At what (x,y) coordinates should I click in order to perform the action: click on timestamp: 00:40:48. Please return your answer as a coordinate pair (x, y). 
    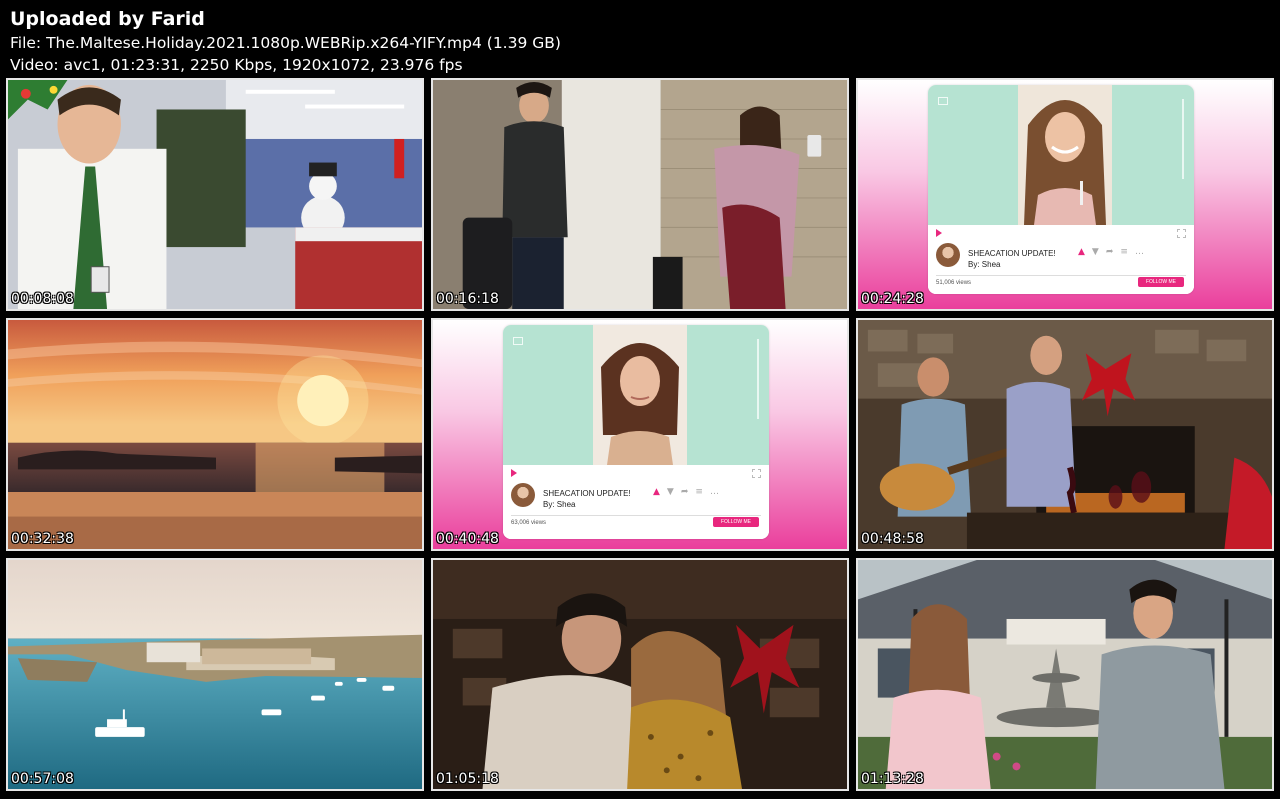
    Looking at the image, I should click on (467, 539).